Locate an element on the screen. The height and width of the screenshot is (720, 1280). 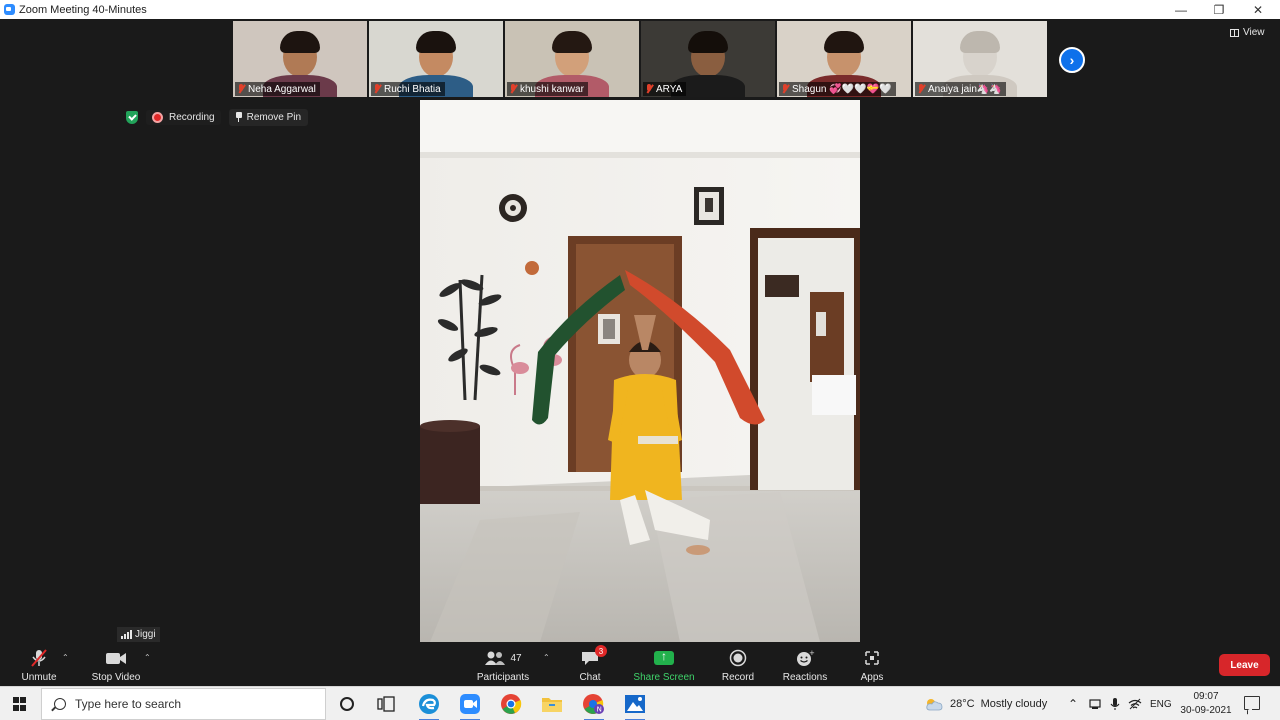
reactions-smiley-icon: + is located at coordinates (805, 658).